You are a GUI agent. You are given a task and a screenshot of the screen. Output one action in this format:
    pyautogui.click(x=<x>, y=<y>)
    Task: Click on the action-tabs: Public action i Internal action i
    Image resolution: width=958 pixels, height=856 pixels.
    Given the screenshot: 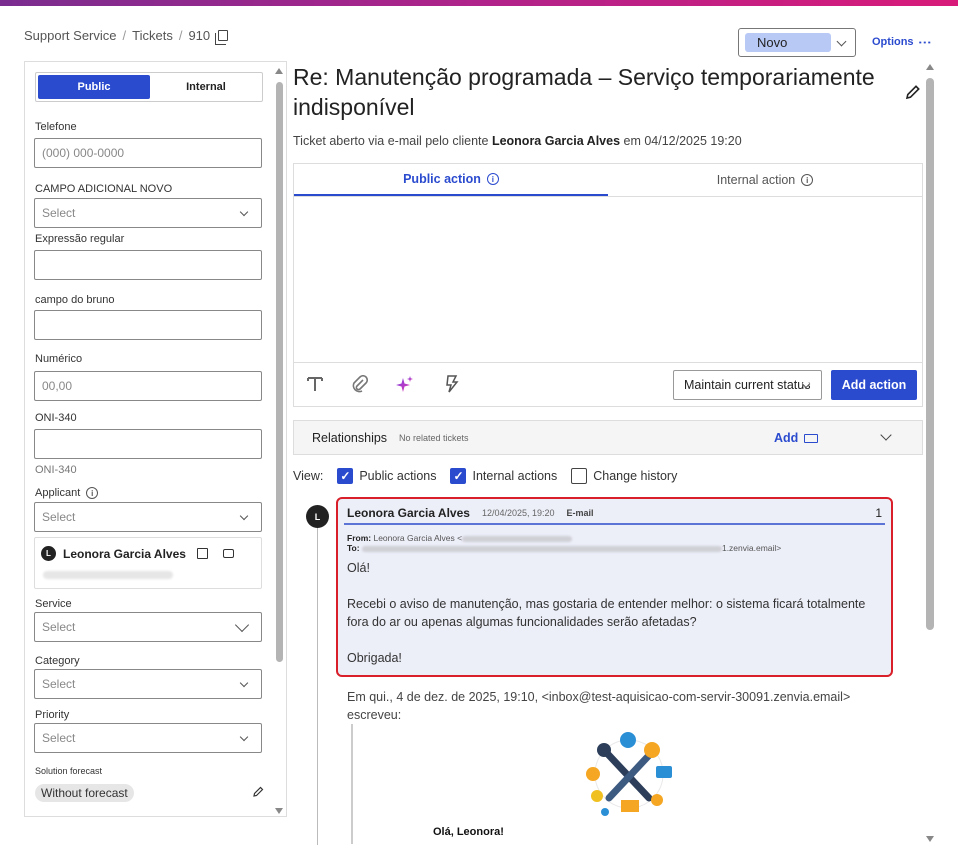 What is the action you would take?
    pyautogui.click(x=608, y=180)
    